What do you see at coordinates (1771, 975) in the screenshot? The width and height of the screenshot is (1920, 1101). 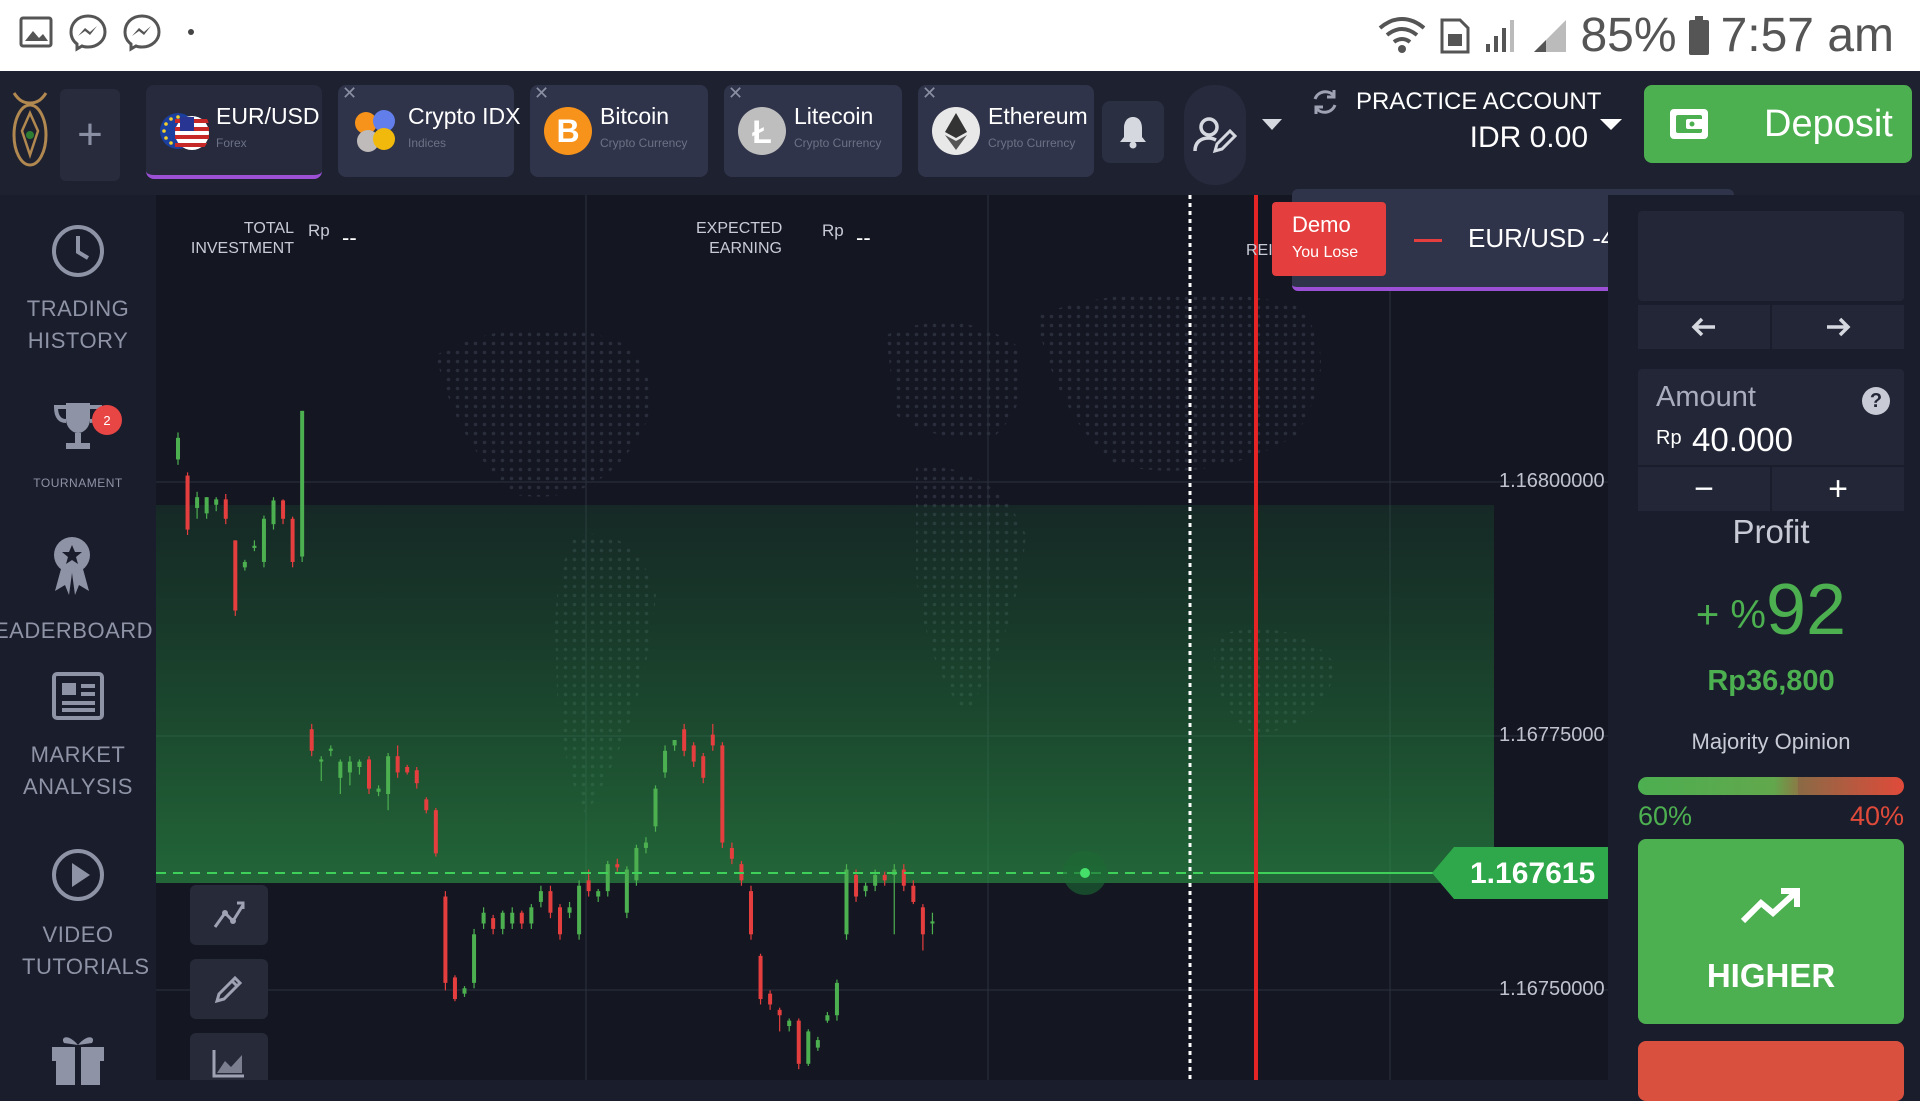 I see `higher-button-label: HIGHER` at bounding box center [1771, 975].